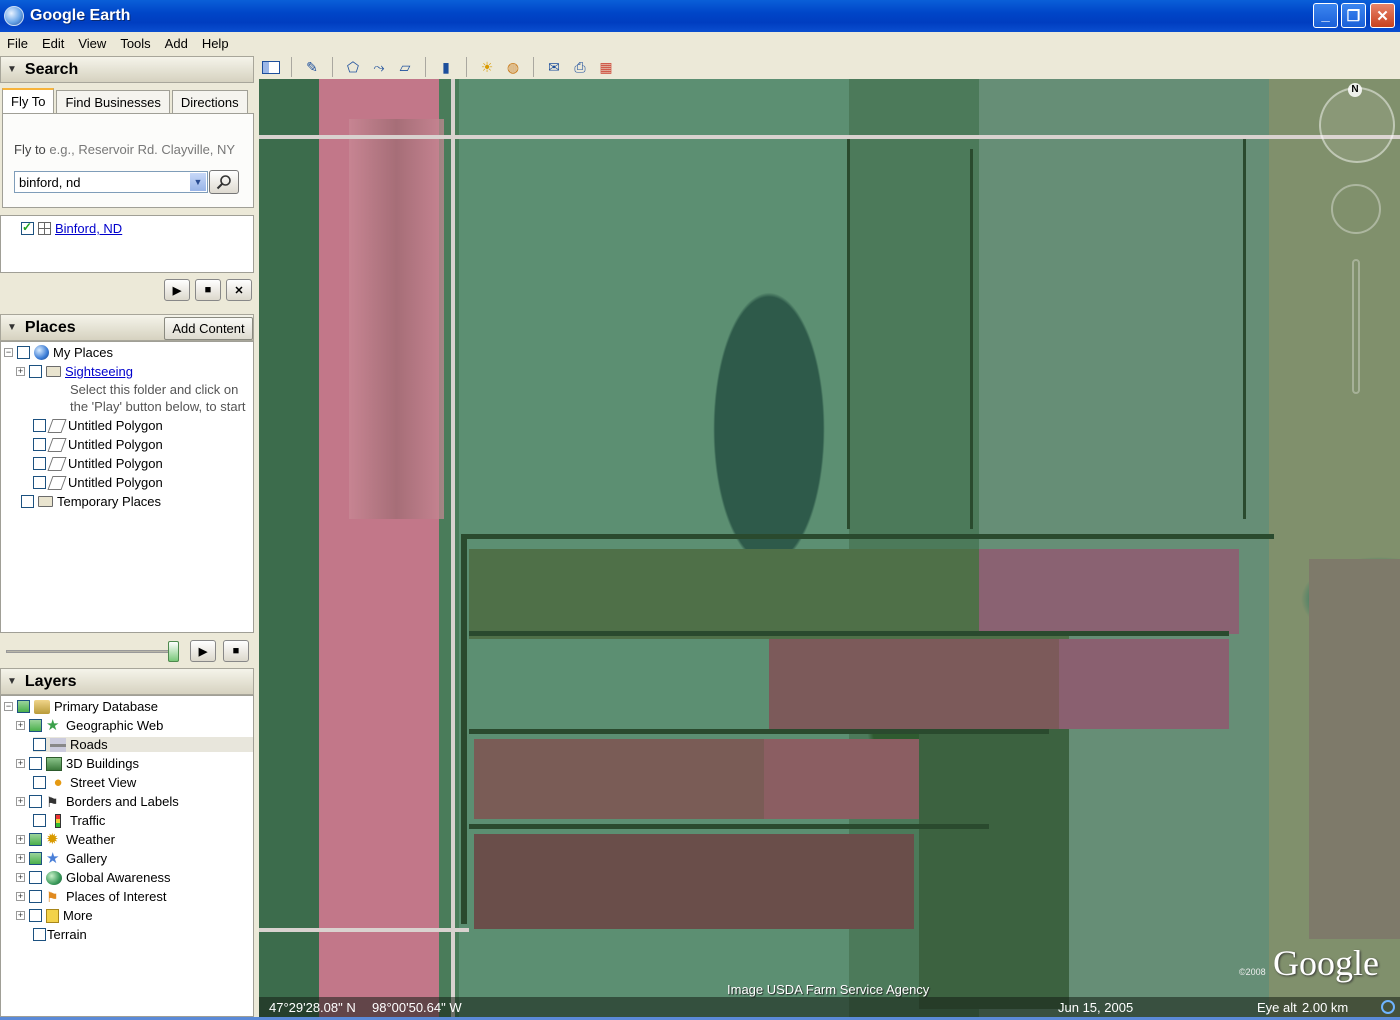 This screenshot has width=1400, height=1020. Describe the element at coordinates (1356, 209) in the screenshot. I see `look-joystick` at that location.